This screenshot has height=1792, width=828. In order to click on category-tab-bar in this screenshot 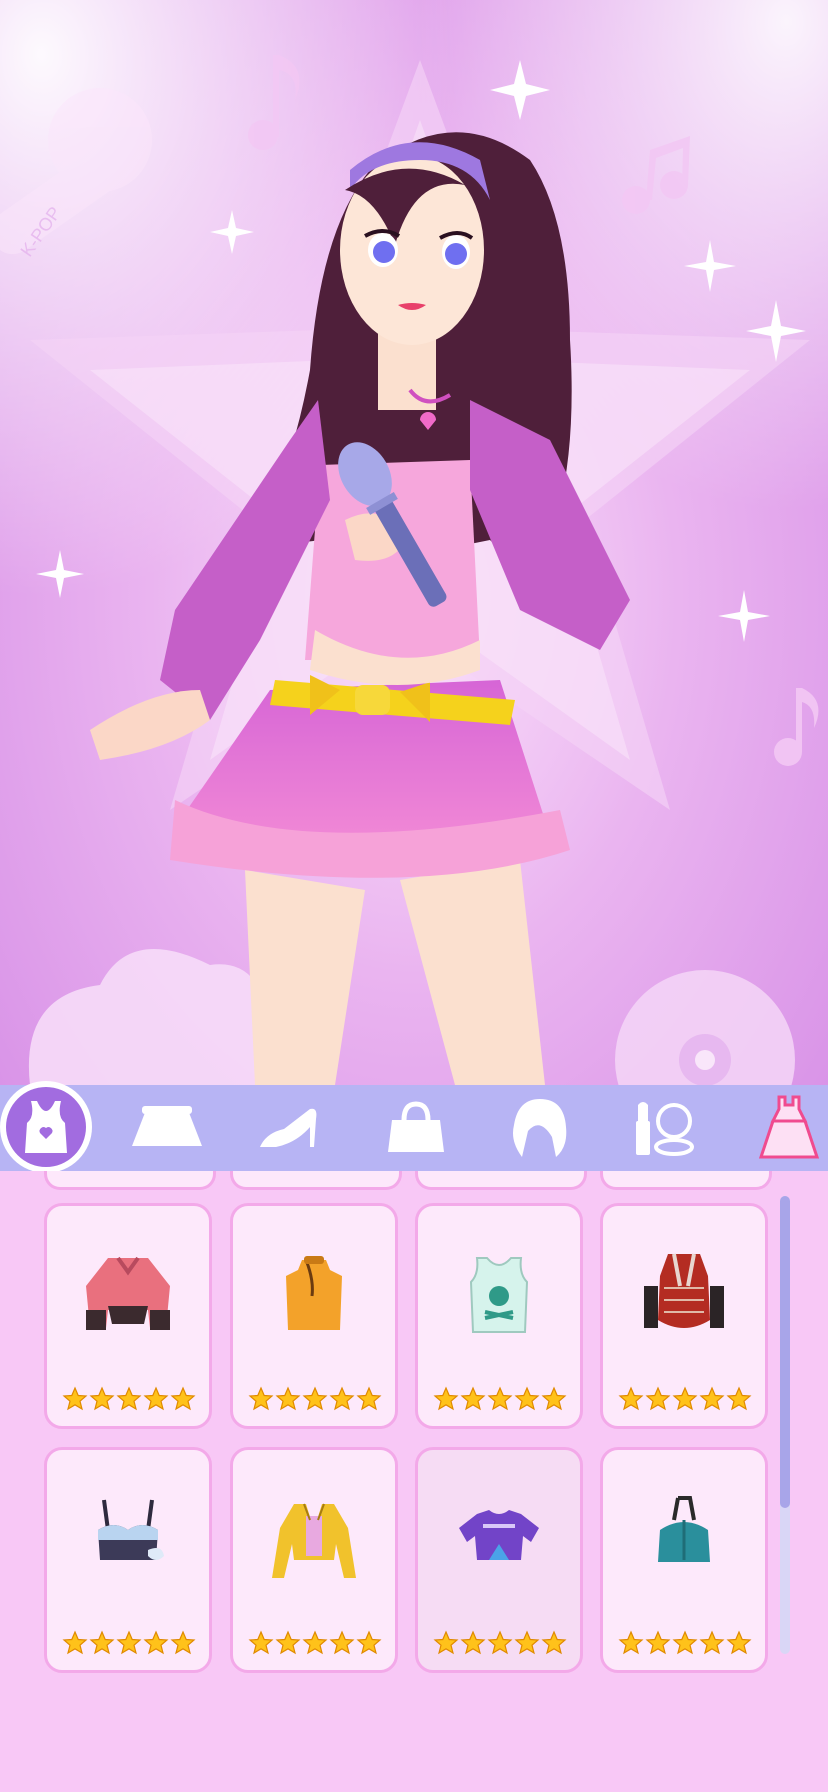, I will do `click(414, 1128)`.